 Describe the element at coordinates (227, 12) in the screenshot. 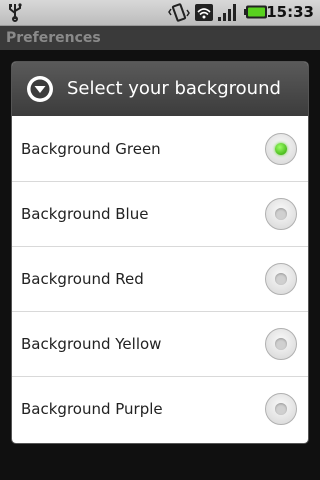

I see `signal-icon` at that location.